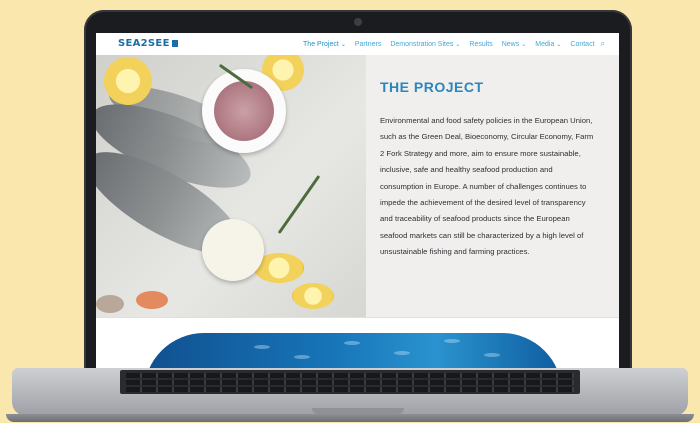 This screenshot has width=700, height=423. Describe the element at coordinates (603, 44) in the screenshot. I see `search-icon: ⌕` at that location.